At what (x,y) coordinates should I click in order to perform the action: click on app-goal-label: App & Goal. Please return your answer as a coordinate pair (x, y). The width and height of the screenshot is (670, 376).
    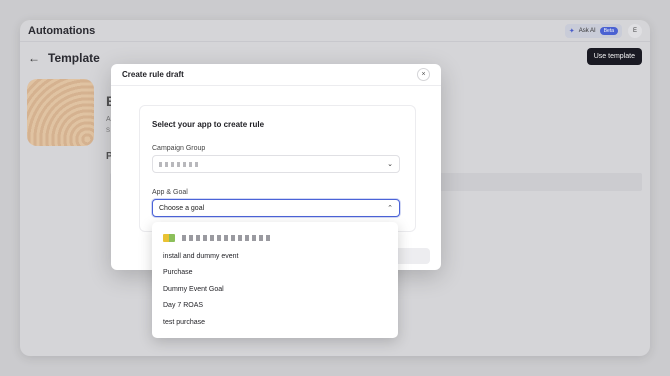
    Looking at the image, I should click on (170, 192).